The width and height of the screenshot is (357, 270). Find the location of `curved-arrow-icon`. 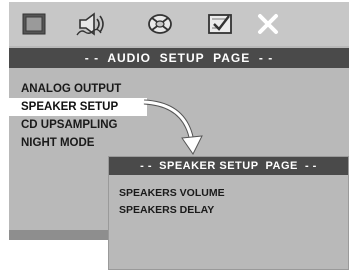

curved-arrow-icon is located at coordinates (173, 127).